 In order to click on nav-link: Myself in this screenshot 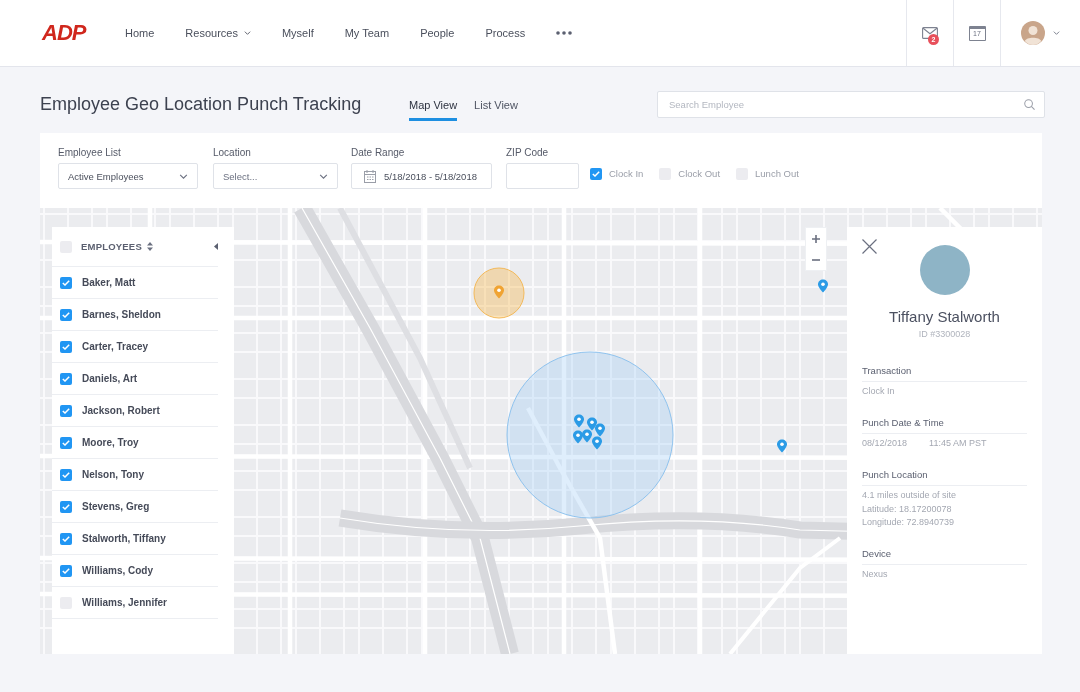, I will do `click(297, 33)`.